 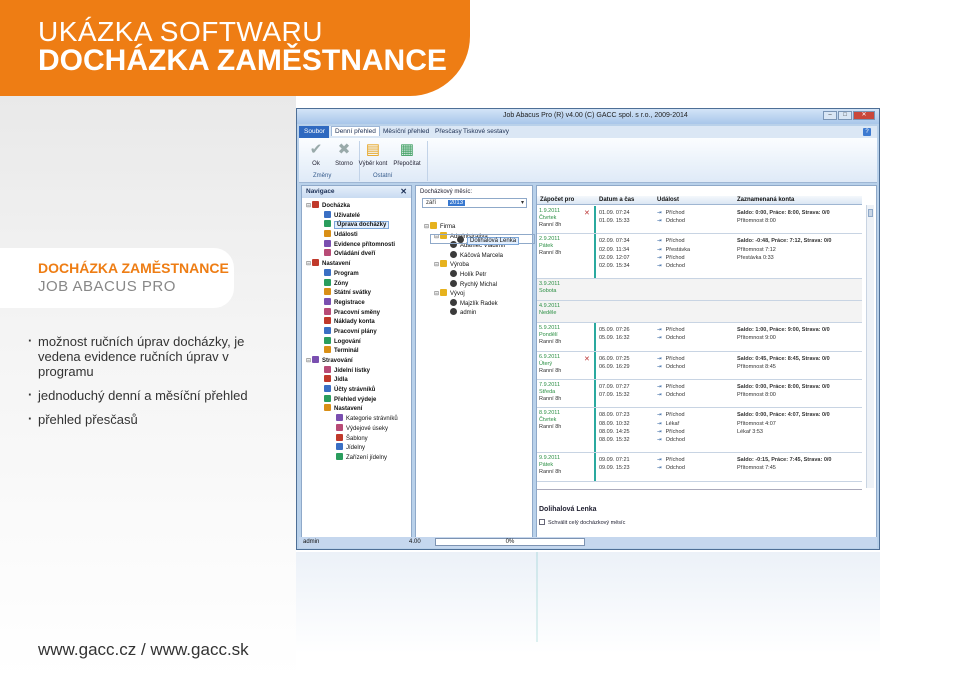 I want to click on nav-item: Události, so click(x=358, y=235).